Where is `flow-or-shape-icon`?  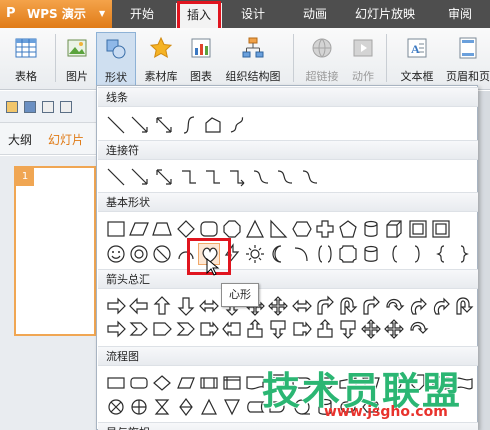
flow-or-shape-icon is located at coordinates (139, 407).